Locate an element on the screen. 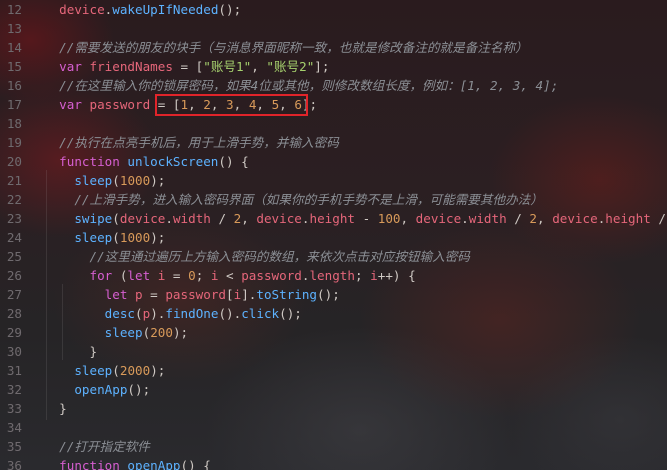 This screenshot has height=470, width=667. line-number: 30 is located at coordinates (14, 351).